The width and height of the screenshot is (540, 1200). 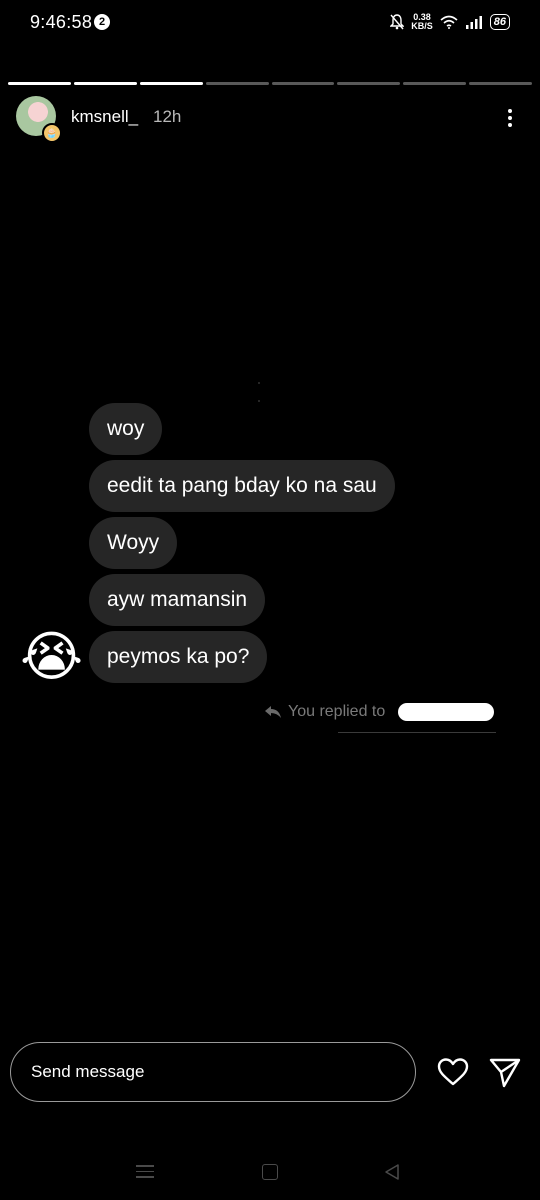 I want to click on message-bubble: eedit ta pang bday ko na sau, so click(x=242, y=486).